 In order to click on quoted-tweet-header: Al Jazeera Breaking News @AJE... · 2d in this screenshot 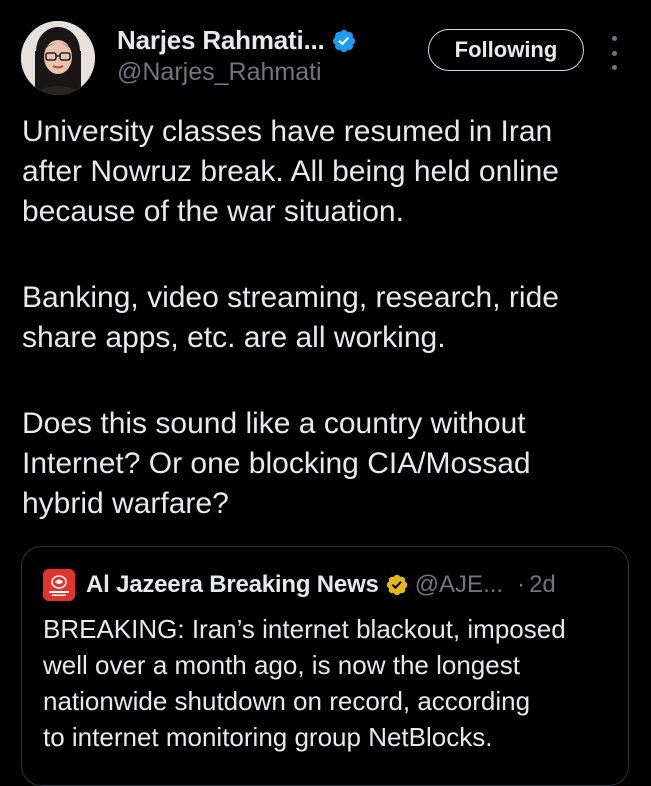, I will do `click(299, 585)`.